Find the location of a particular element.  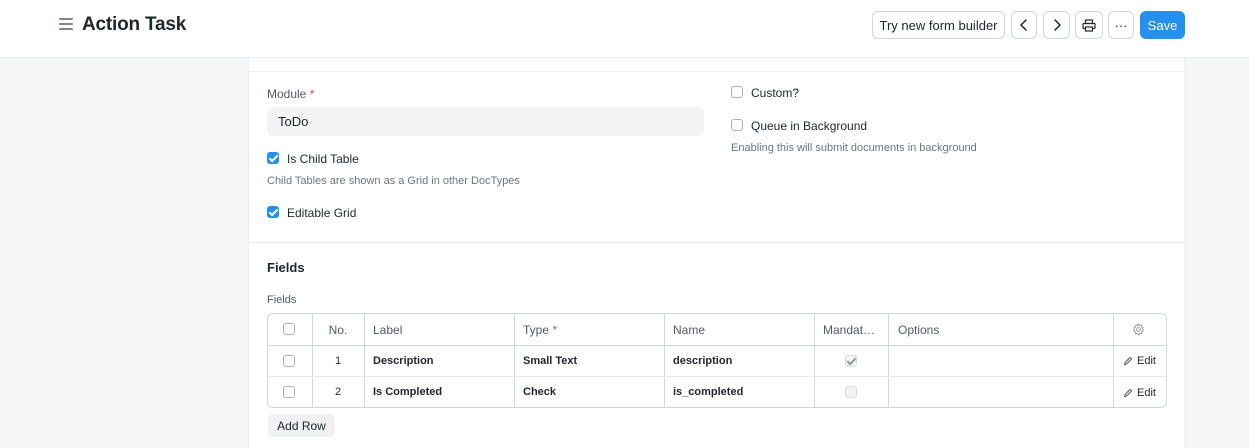

column-header-options: Options is located at coordinates (919, 329).